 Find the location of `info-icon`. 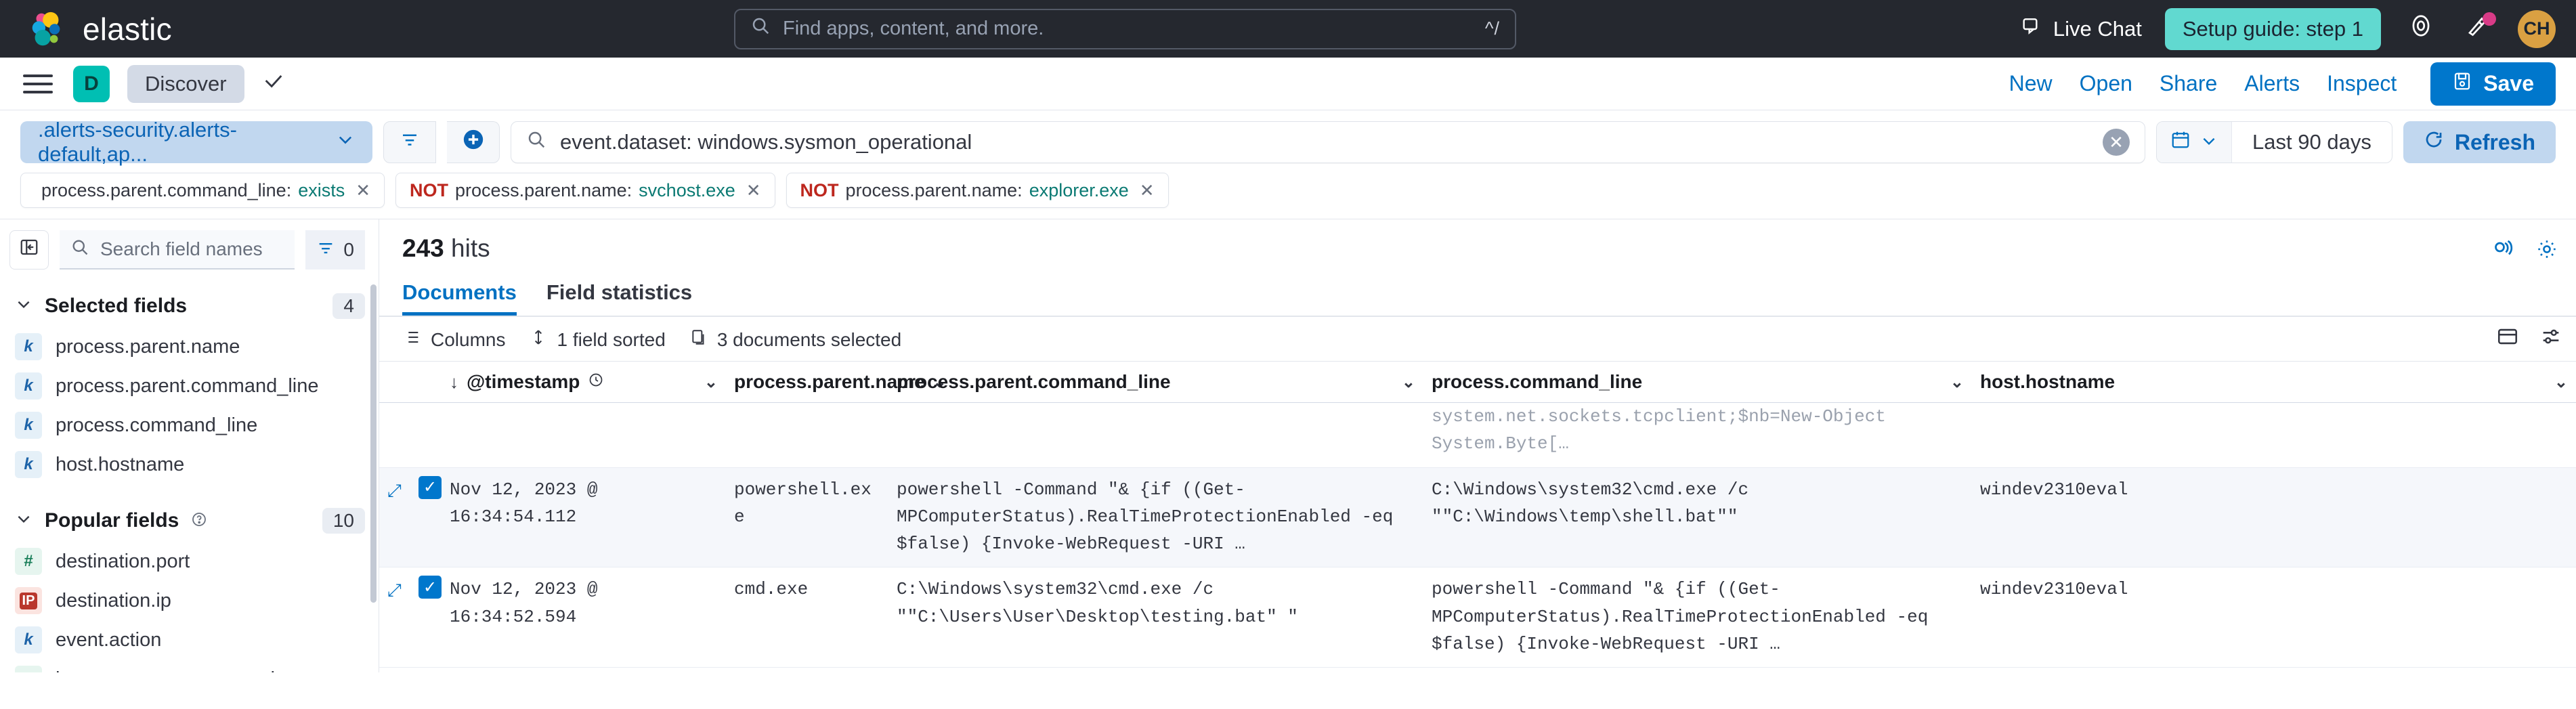

info-icon is located at coordinates (199, 520).